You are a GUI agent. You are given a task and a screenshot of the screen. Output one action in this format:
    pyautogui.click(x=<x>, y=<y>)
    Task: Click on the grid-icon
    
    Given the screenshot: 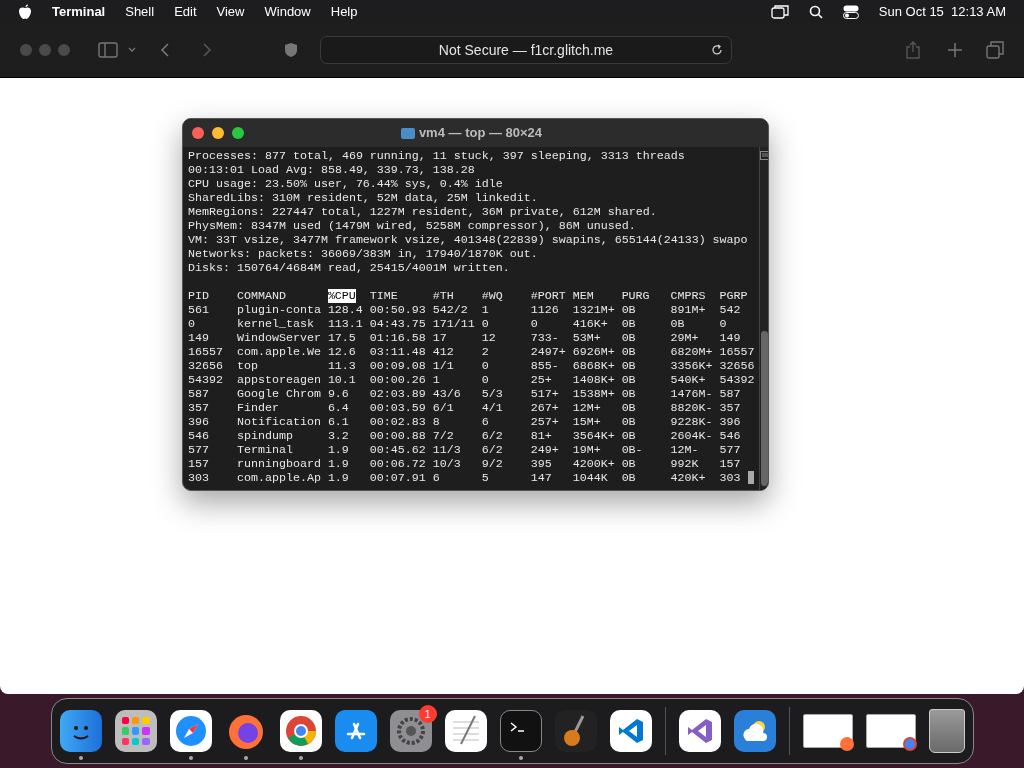 What is the action you would take?
    pyautogui.click(x=135, y=731)
    